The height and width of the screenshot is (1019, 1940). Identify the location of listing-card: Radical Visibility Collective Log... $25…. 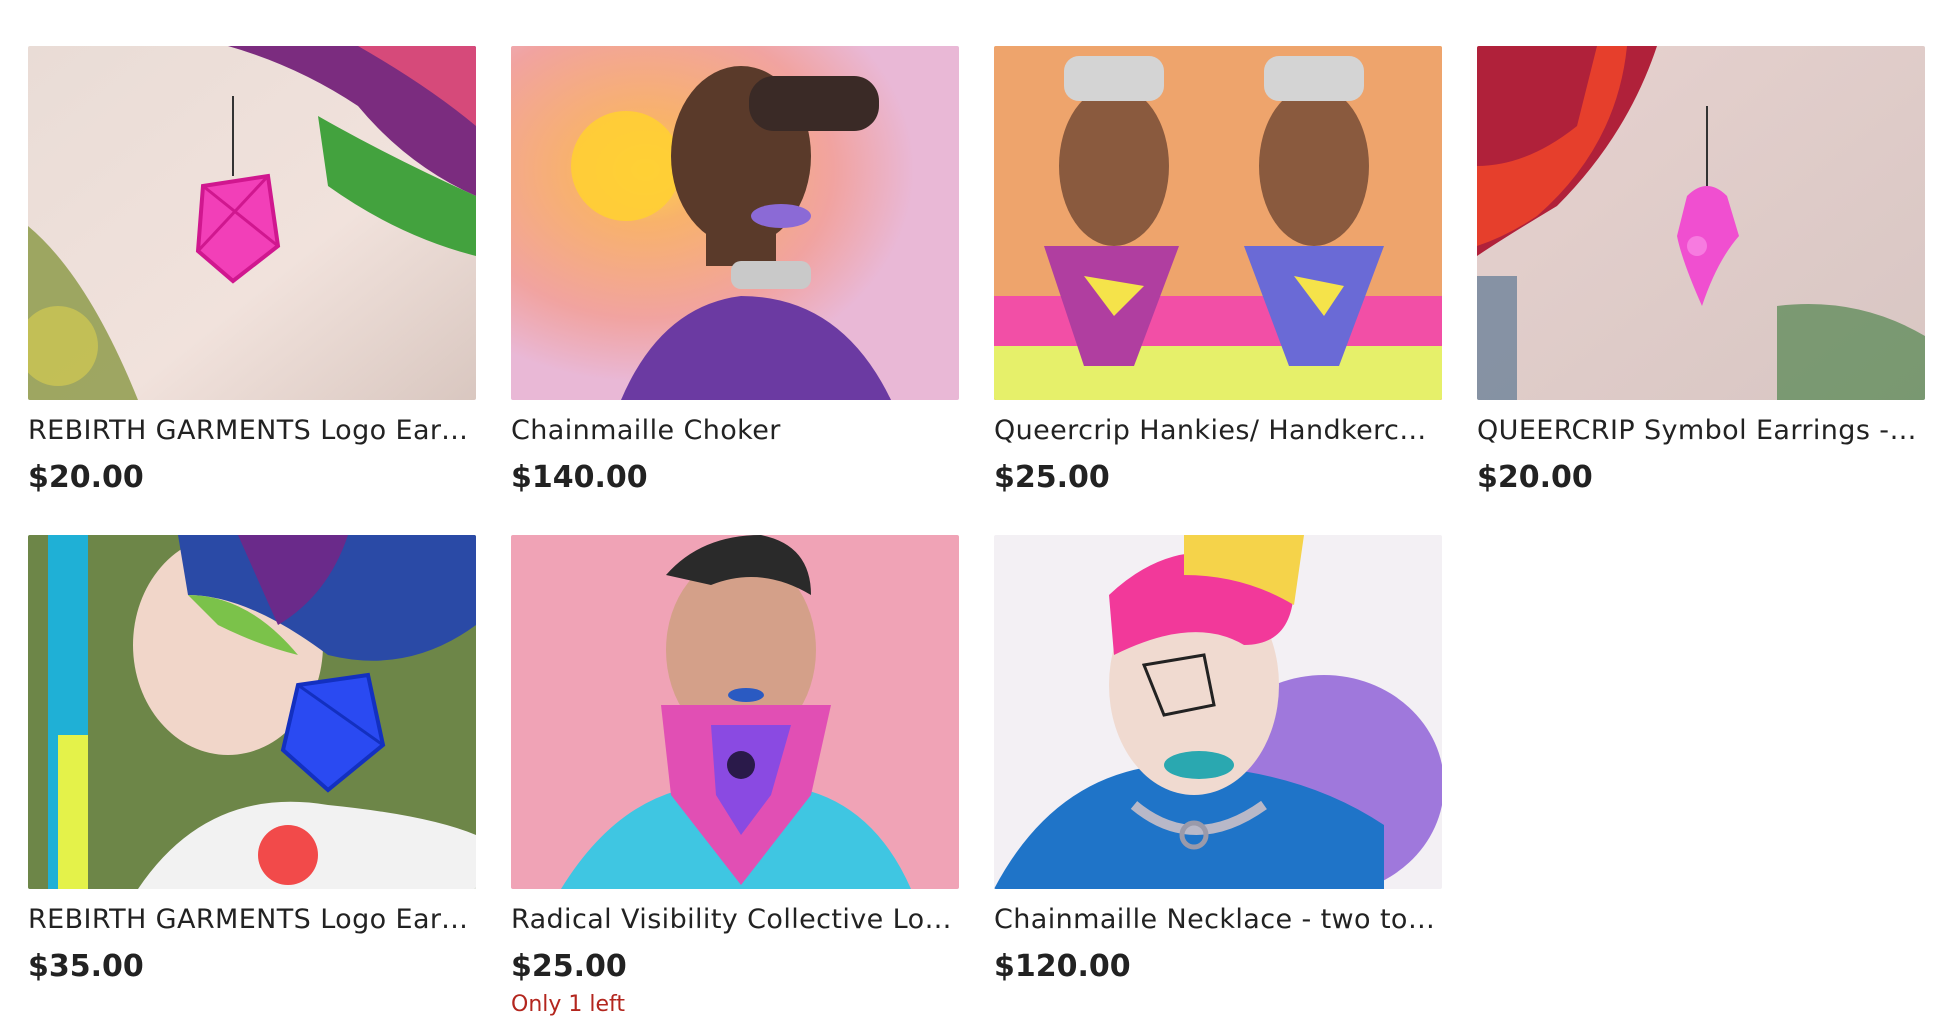
(735, 776).